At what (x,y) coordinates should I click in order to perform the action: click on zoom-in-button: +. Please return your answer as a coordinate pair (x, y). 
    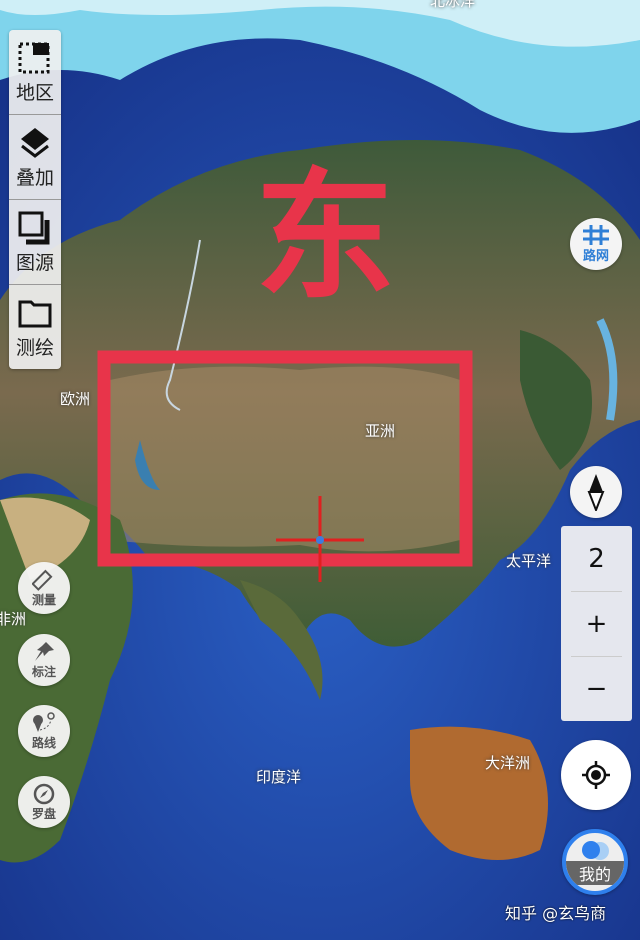
    Looking at the image, I should click on (596, 623).